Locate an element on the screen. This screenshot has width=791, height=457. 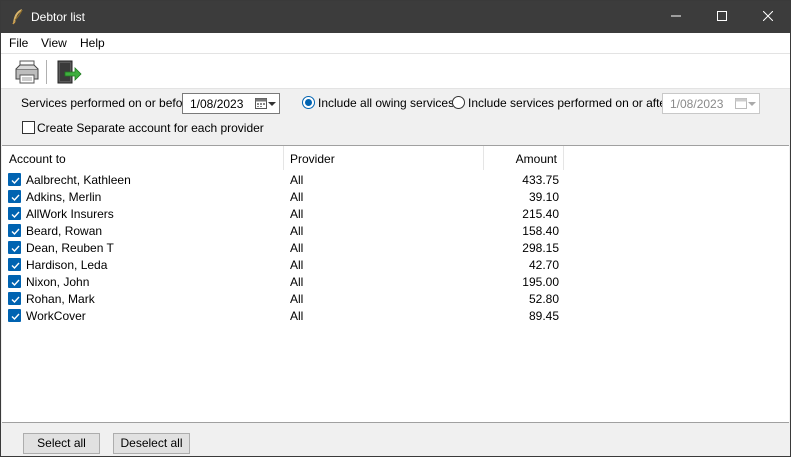
column-header-provider: Provider is located at coordinates (384, 158).